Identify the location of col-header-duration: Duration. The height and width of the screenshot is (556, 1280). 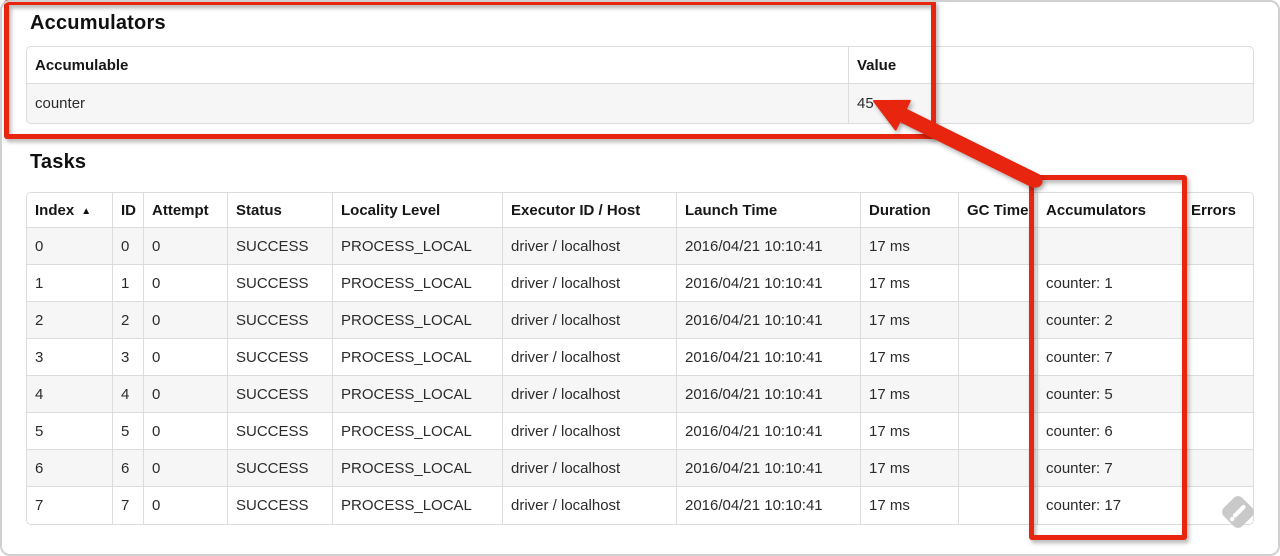
(910, 210).